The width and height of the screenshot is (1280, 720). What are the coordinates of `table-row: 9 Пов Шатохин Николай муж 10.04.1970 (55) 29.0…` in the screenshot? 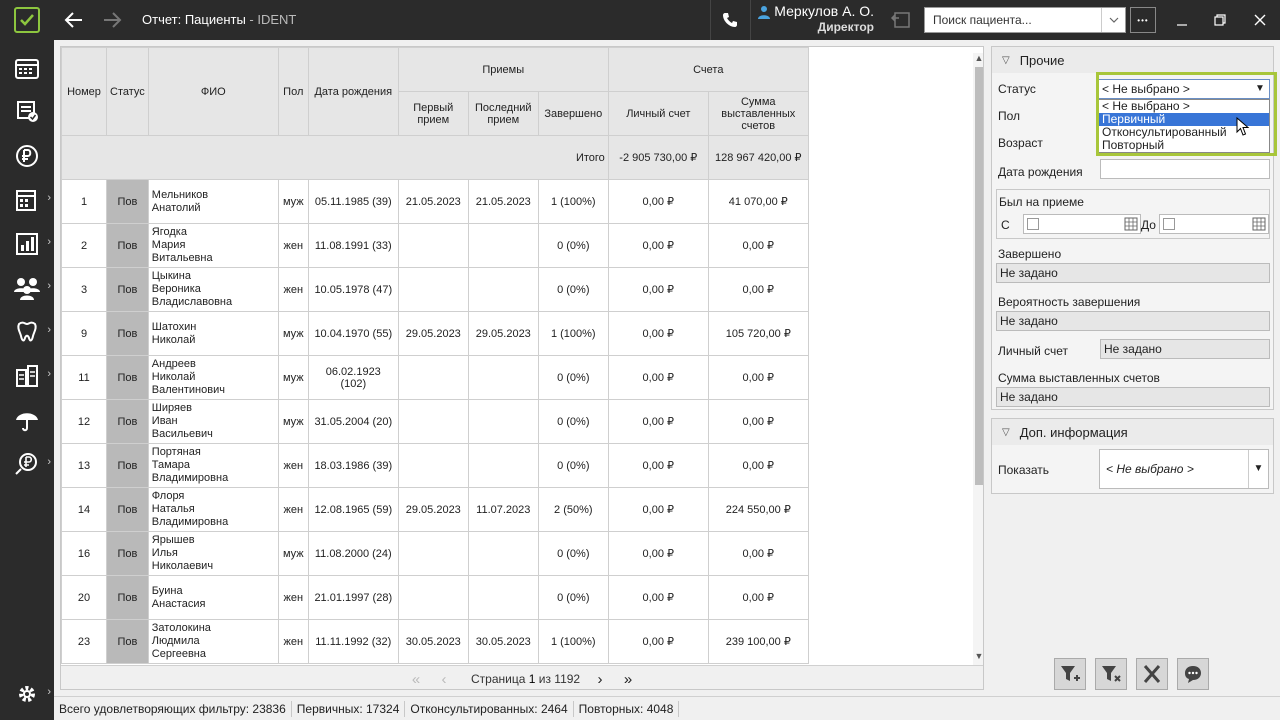 It's located at (435, 333).